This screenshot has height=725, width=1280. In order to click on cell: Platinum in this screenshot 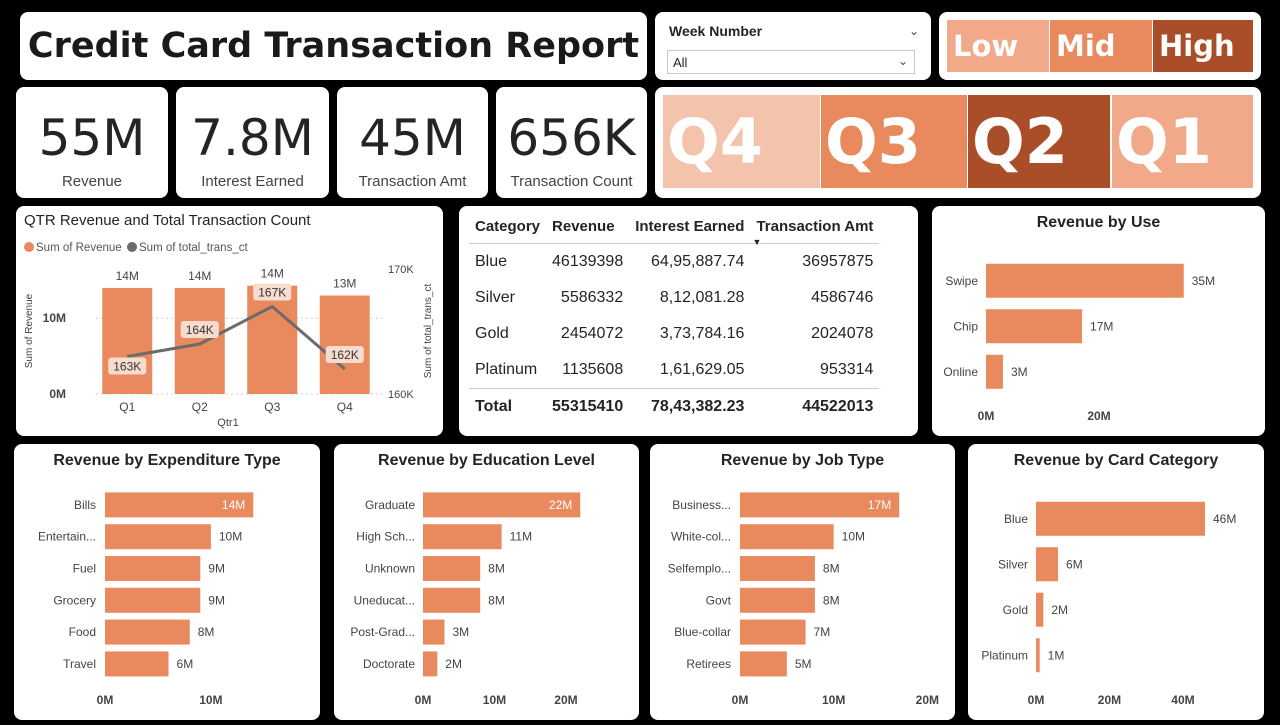, I will do `click(506, 369)`.